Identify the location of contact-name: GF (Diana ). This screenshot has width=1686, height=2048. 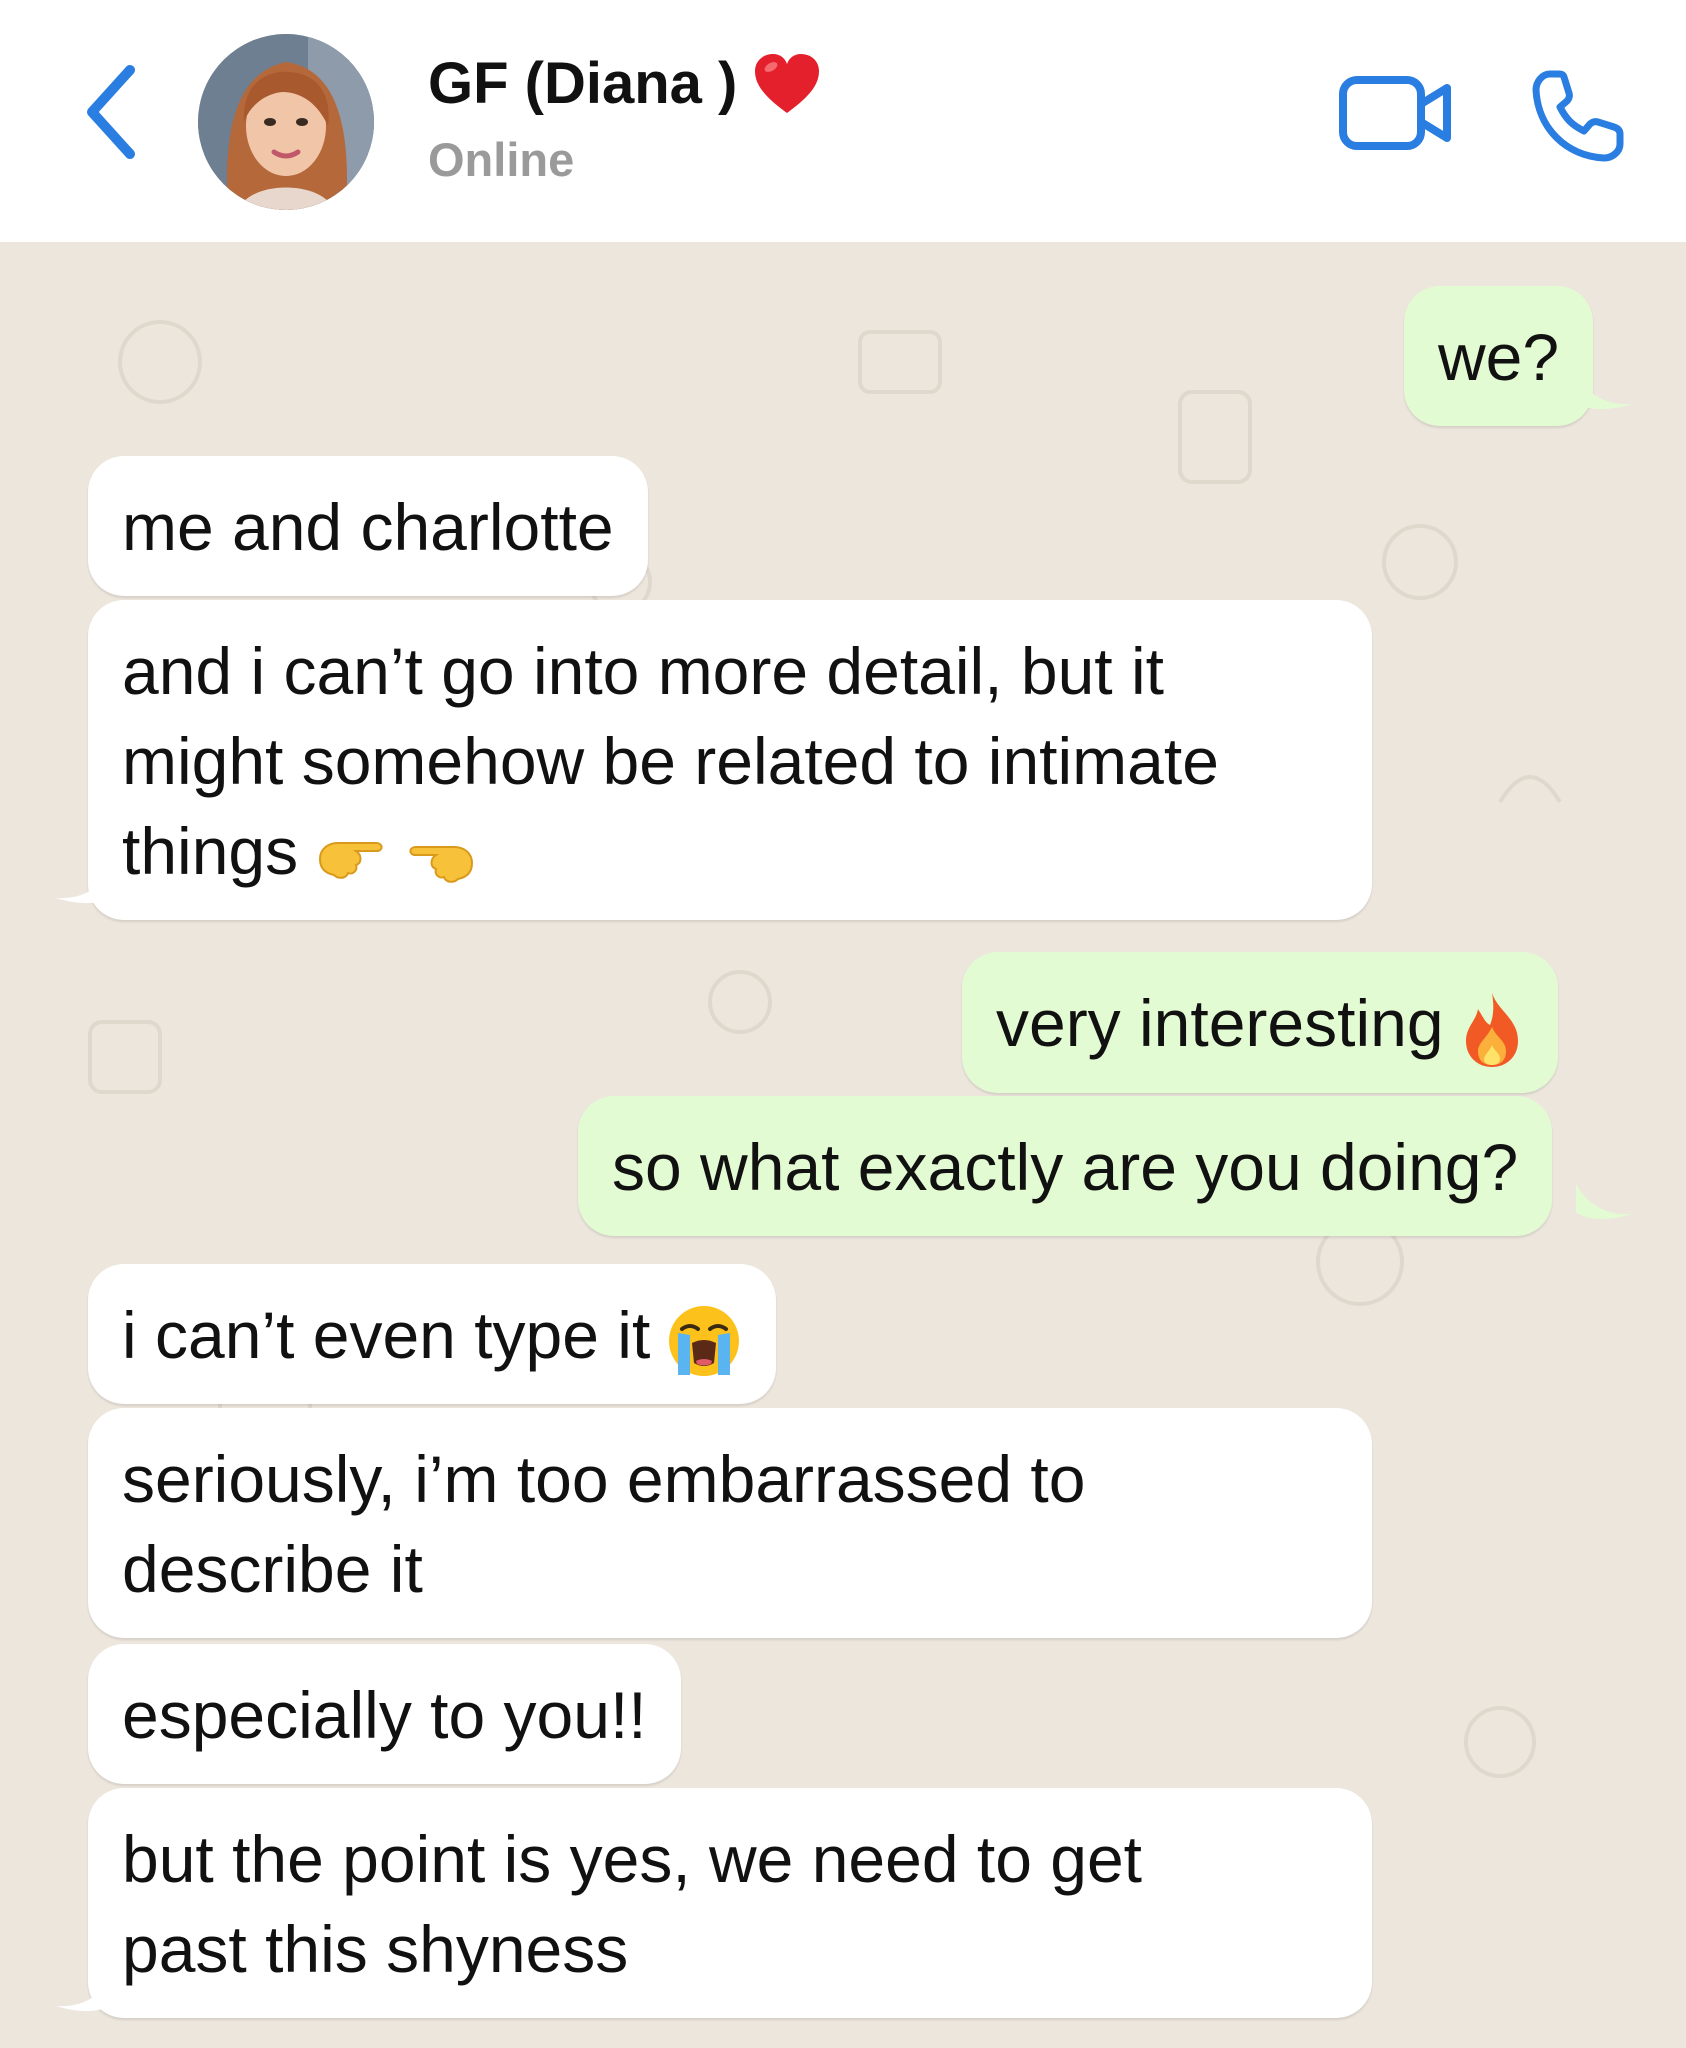
(625, 83).